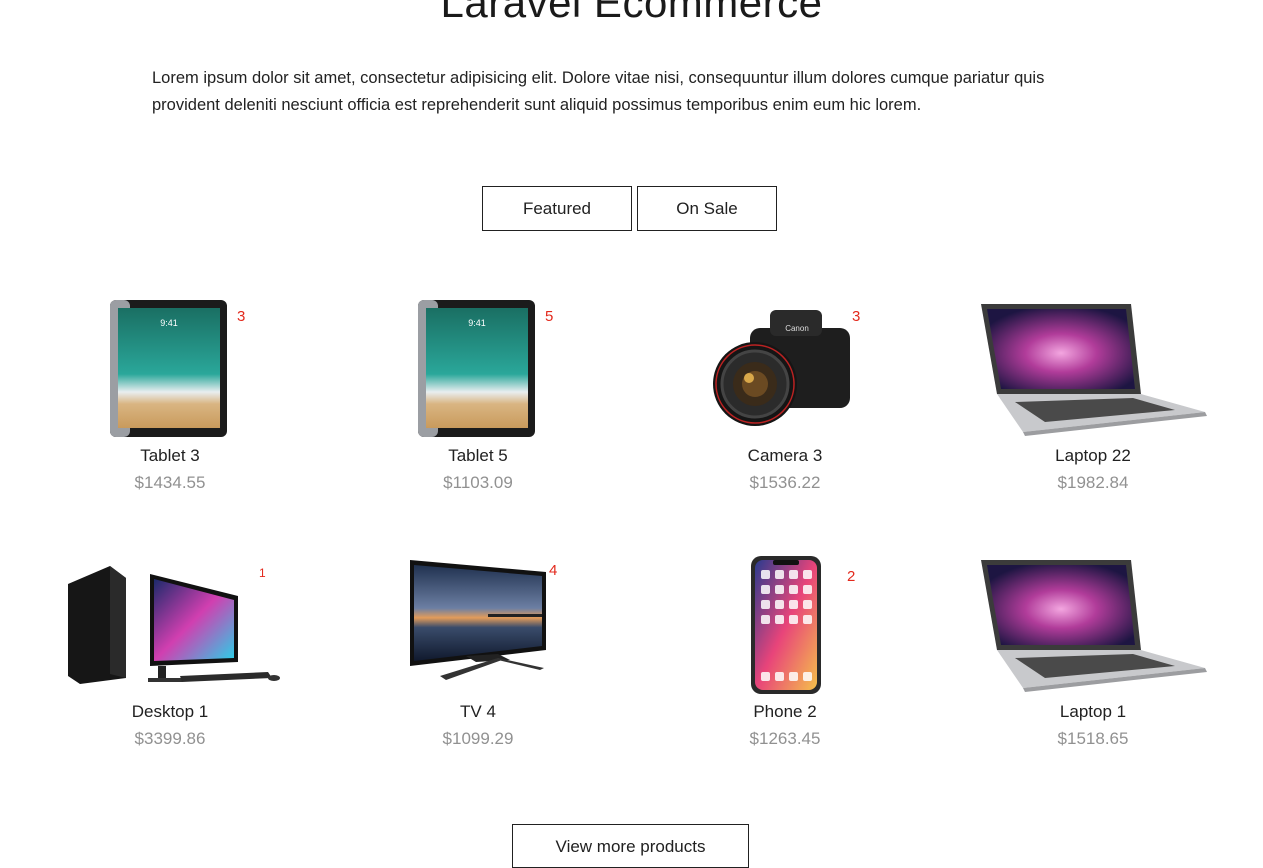 Image resolution: width=1263 pixels, height=868 pixels. I want to click on product-name: Tablet 5, so click(478, 456).